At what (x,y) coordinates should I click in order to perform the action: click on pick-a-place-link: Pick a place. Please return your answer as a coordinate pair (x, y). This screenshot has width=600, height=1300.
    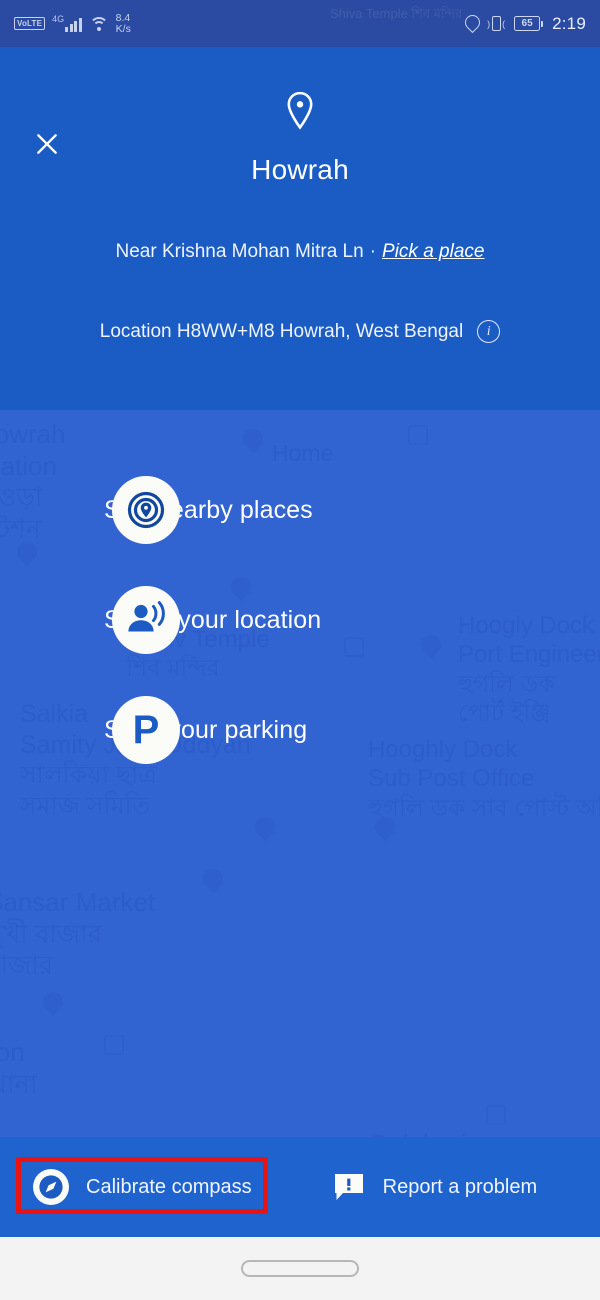
    Looking at the image, I should click on (433, 251).